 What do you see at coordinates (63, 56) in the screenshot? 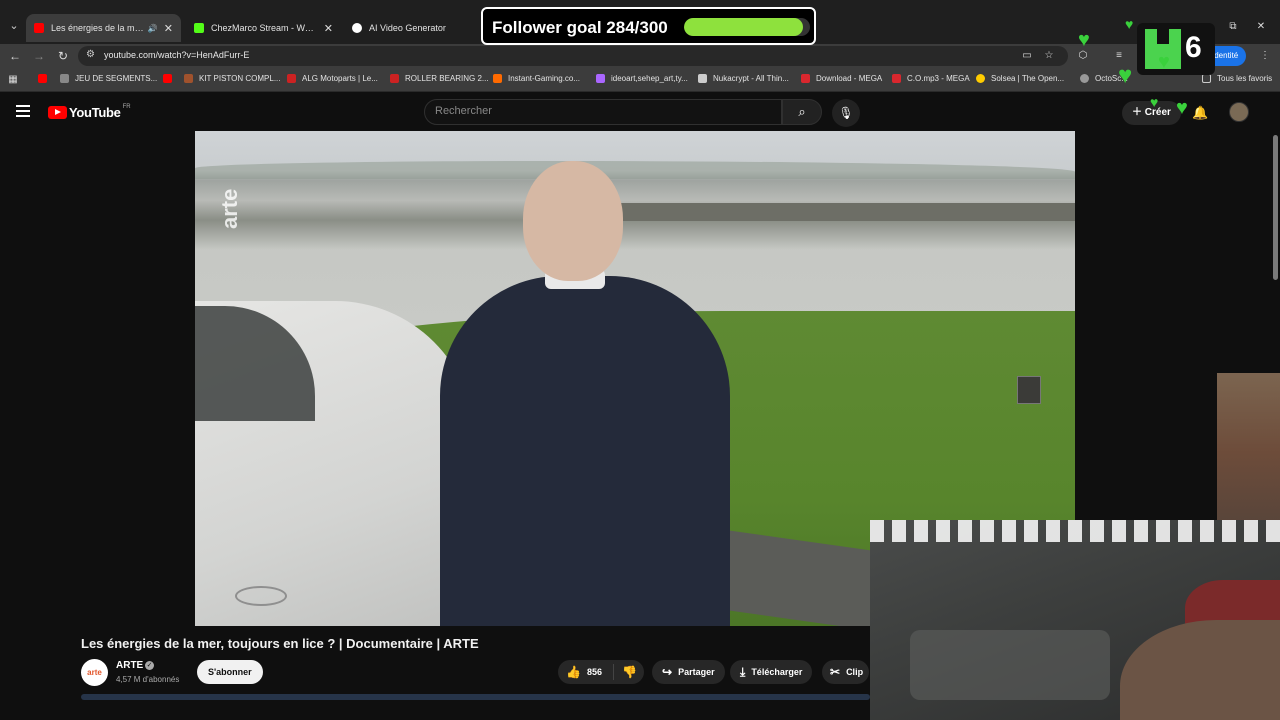
I see `reload-button: ↻` at bounding box center [63, 56].